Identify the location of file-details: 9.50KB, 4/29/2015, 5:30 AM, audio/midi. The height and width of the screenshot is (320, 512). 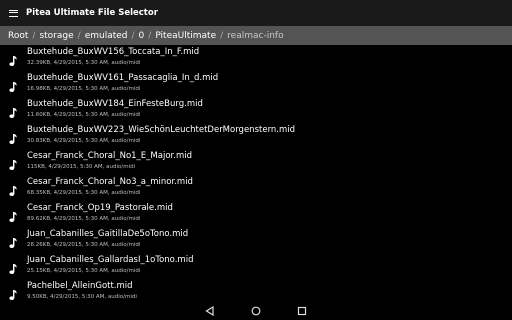
(82, 297).